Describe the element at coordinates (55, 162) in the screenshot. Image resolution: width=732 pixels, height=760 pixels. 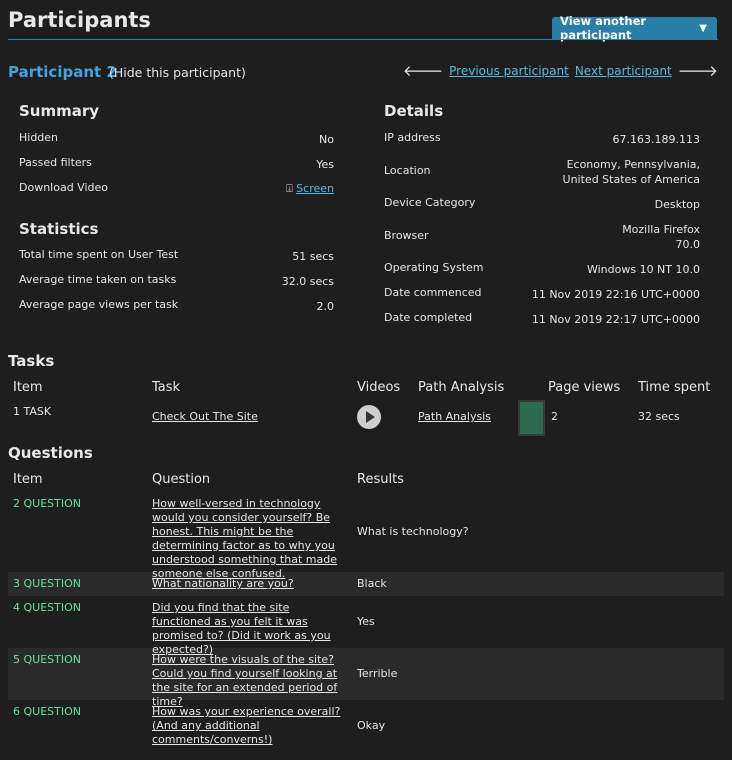
I see `summary-label: Passed filters` at that location.